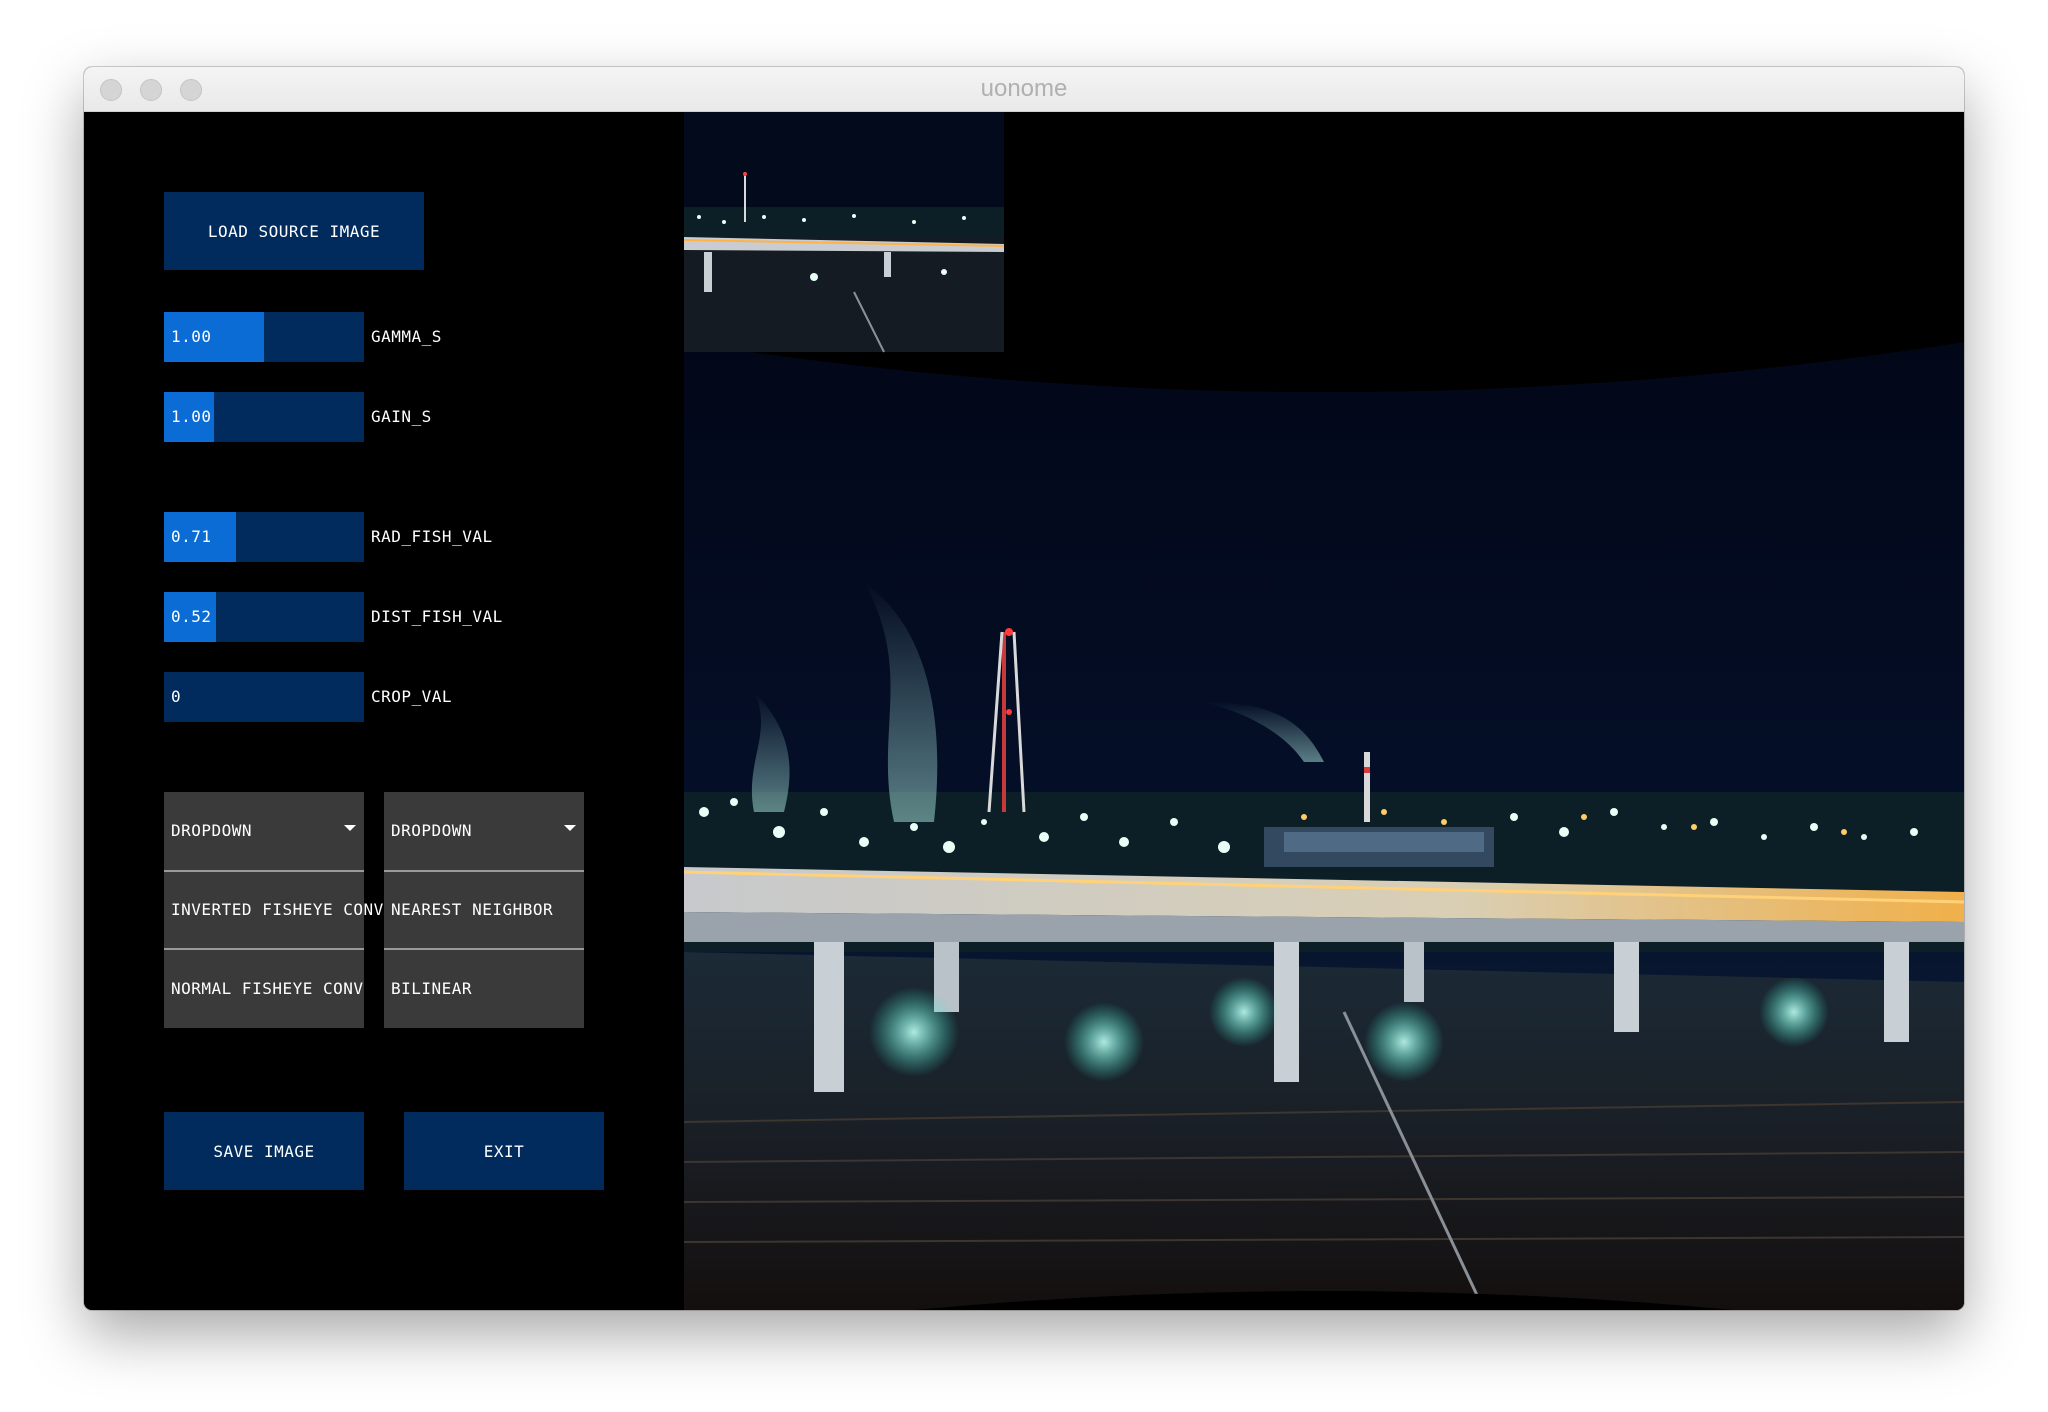 This screenshot has height=1412, width=2048. What do you see at coordinates (412, 696) in the screenshot?
I see `crop-slider-label: CROP_VAL` at bounding box center [412, 696].